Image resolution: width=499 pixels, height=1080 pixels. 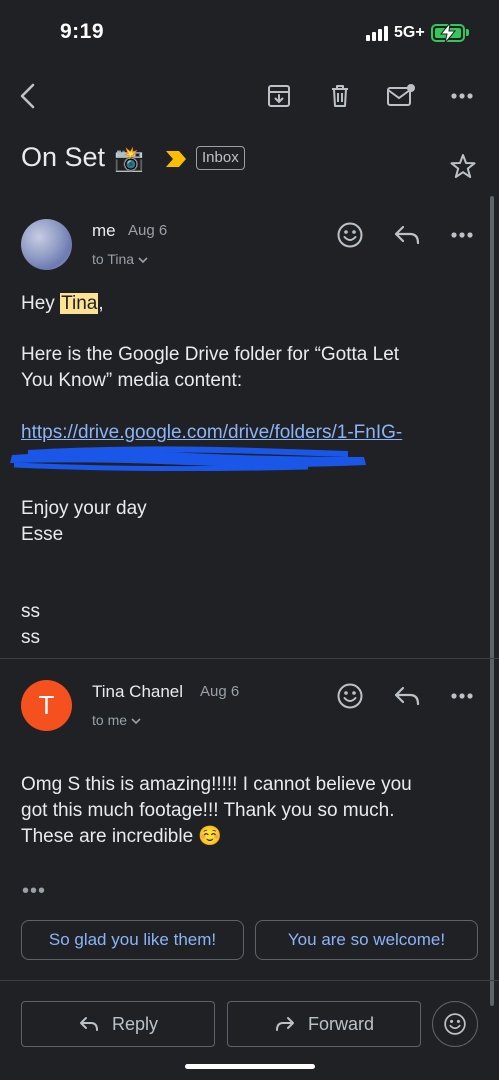 I want to click on avatar: T, so click(x=46, y=705).